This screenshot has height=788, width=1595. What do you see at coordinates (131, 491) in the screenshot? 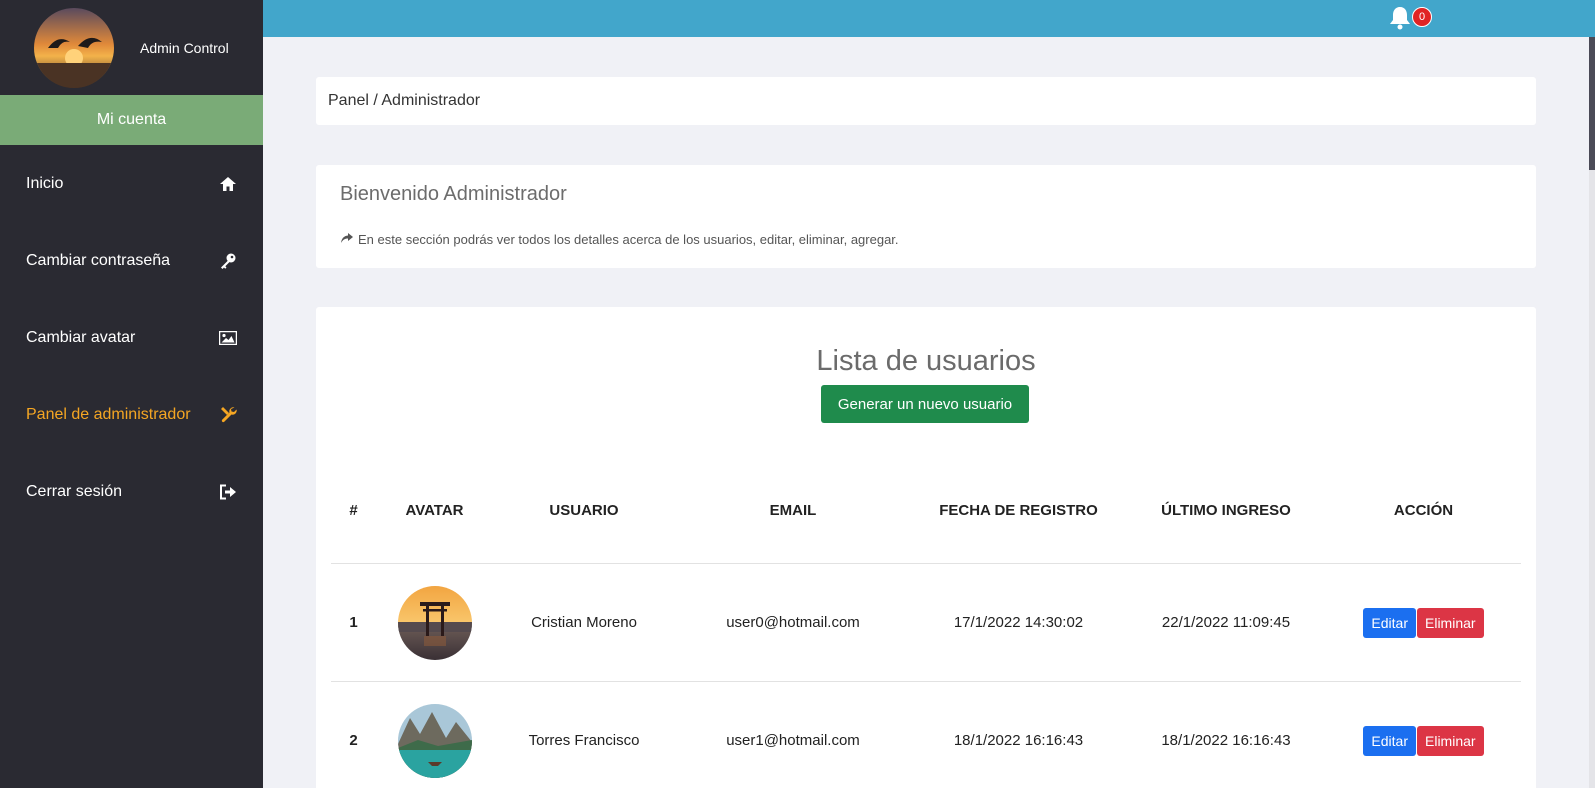
I see `sidebar-item-logout: Cerrar sesión` at bounding box center [131, 491].